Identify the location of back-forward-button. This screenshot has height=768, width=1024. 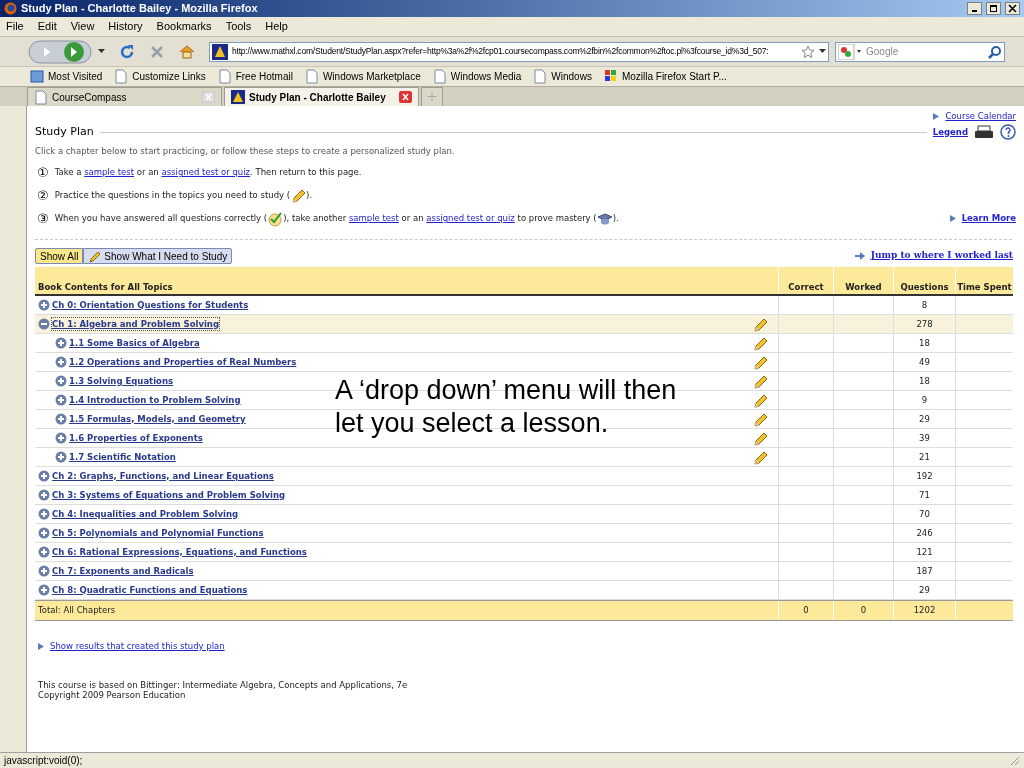
(60, 51).